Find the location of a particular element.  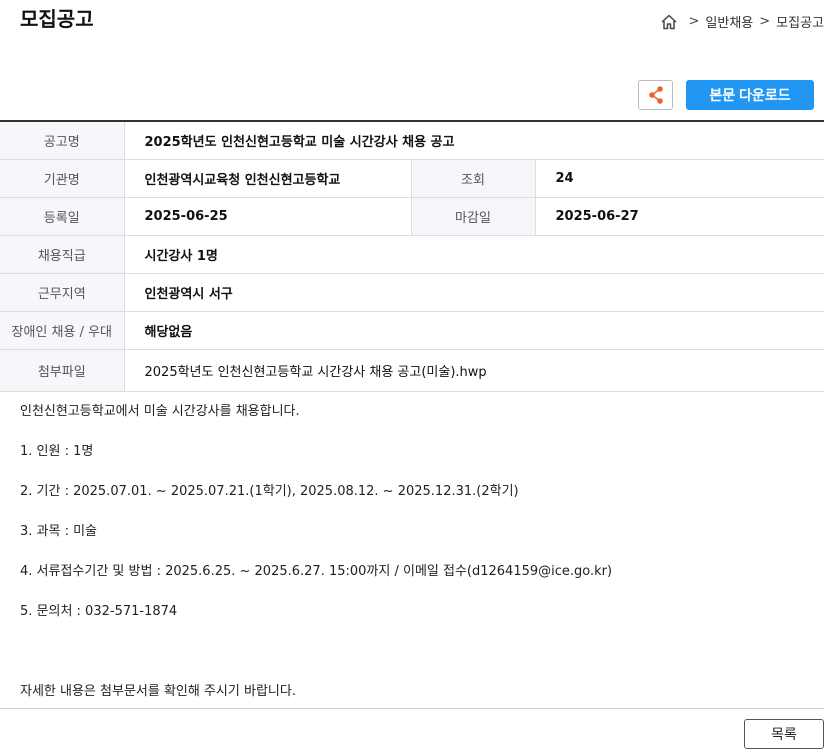

body-intro: 인천신현고등학교에서 미술 시간강사를 채용합니다. is located at coordinates (160, 411).